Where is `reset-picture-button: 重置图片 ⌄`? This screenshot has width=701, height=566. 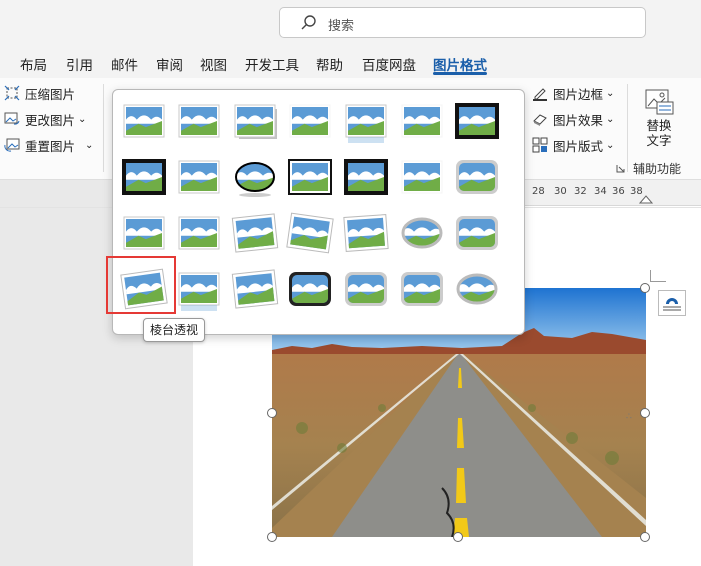 reset-picture-button: 重置图片 ⌄ is located at coordinates (48, 145).